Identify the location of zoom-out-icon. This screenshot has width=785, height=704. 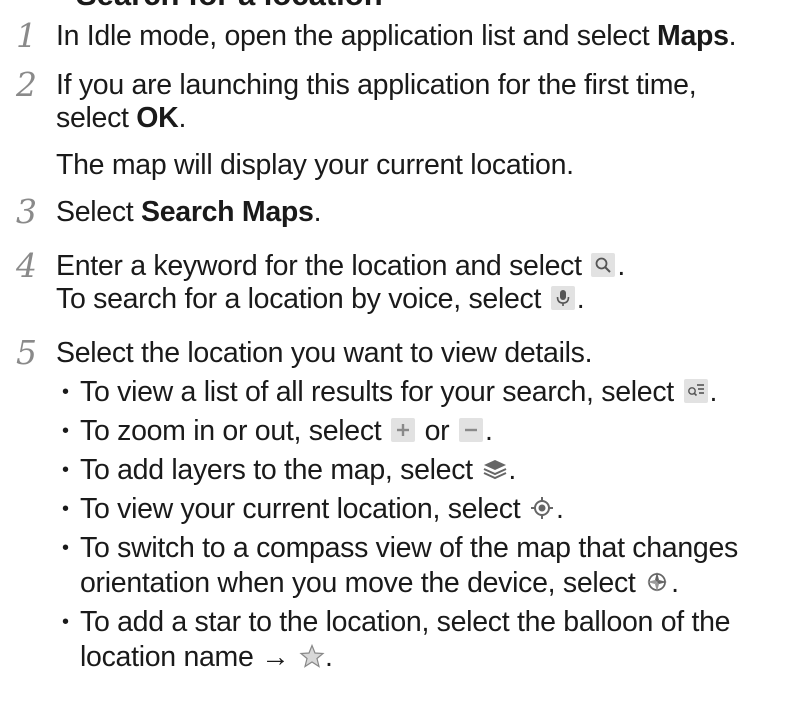
(471, 430).